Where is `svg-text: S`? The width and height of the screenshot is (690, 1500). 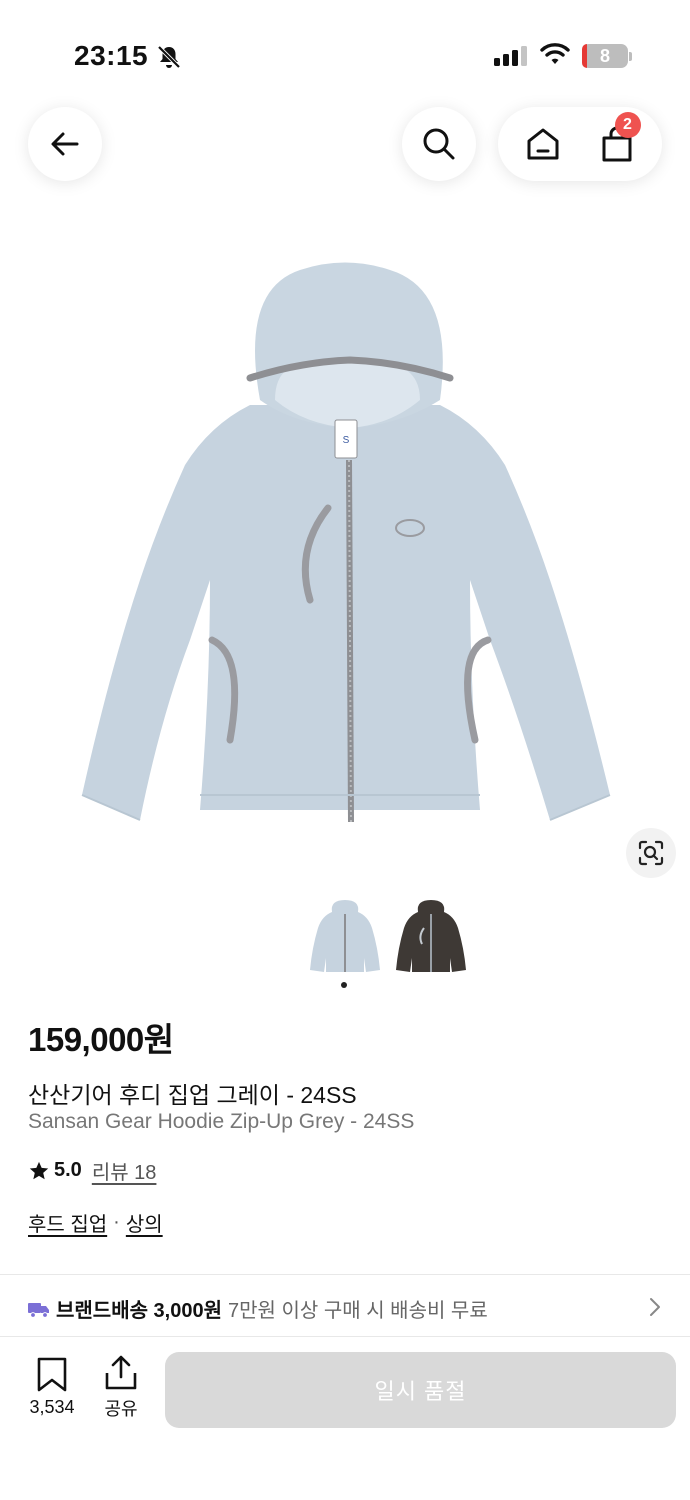
svg-text: S is located at coordinates (346, 440).